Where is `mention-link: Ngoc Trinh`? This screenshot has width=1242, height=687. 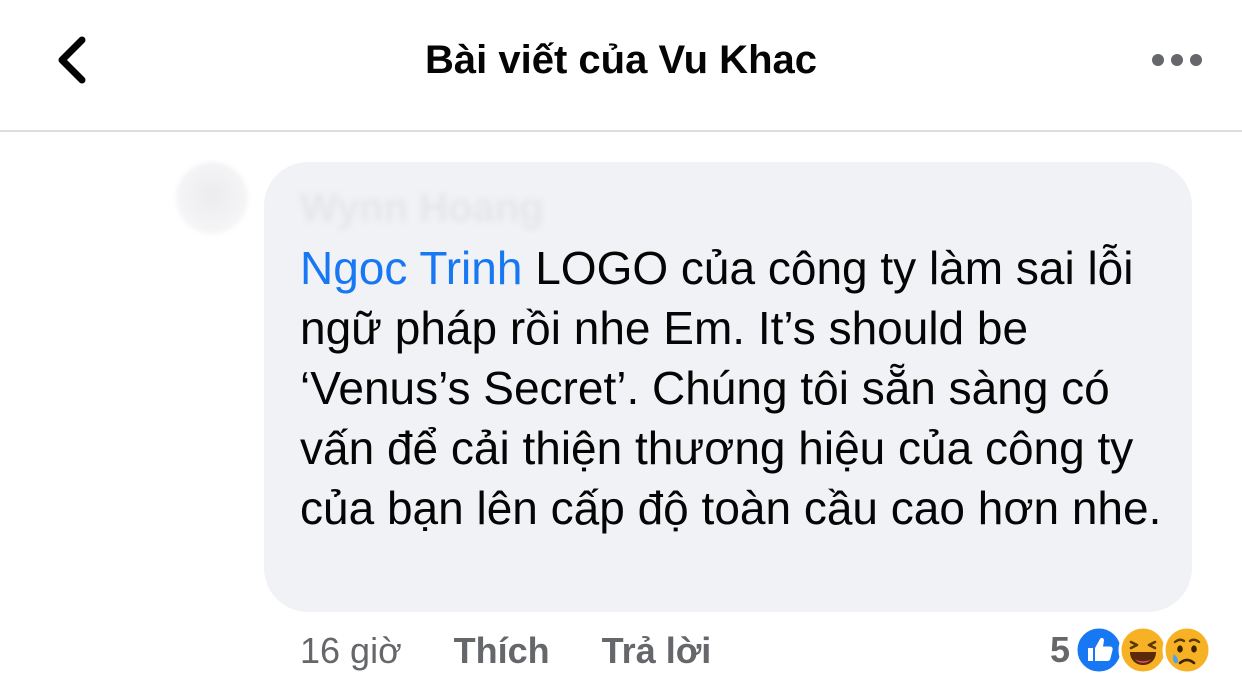
mention-link: Ngoc Trinh is located at coordinates (411, 268).